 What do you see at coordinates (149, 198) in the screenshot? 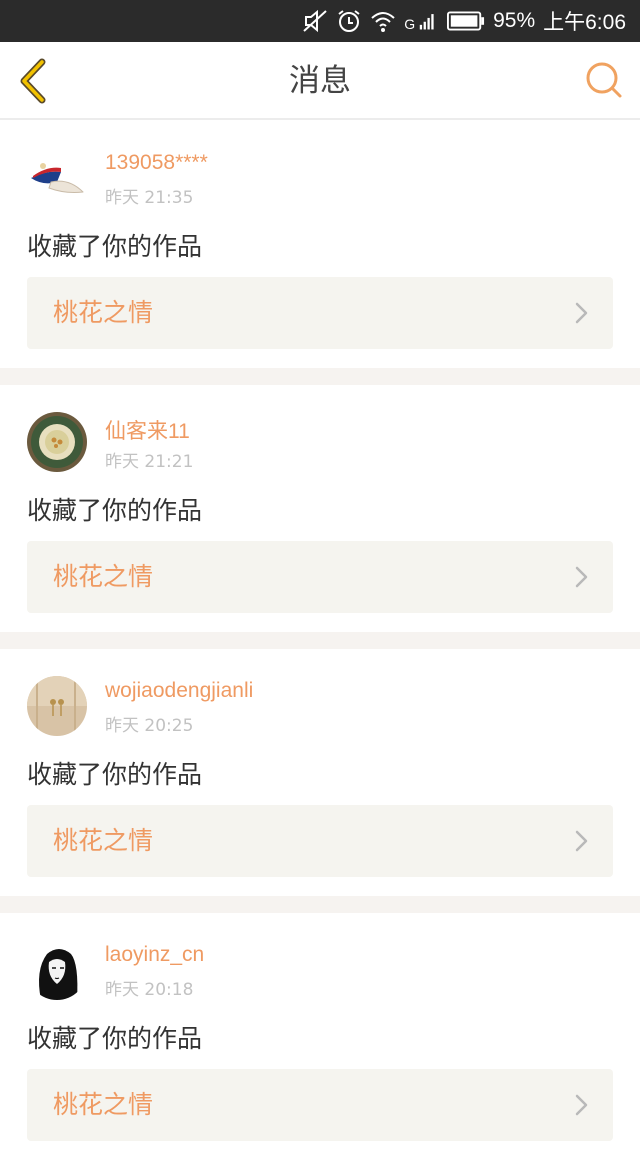
I see `timestamp: 昨天 21:35` at bounding box center [149, 198].